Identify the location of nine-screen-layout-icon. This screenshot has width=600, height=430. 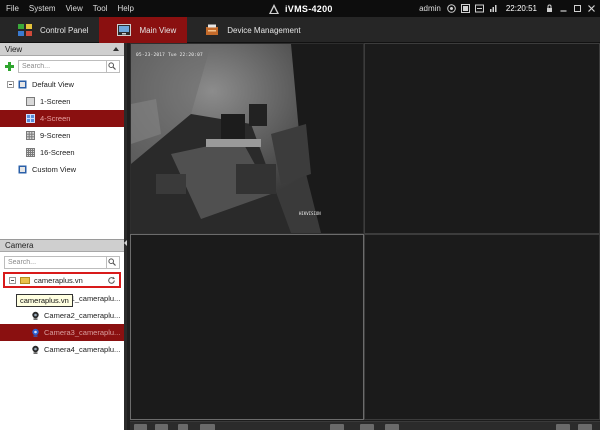
(30, 135).